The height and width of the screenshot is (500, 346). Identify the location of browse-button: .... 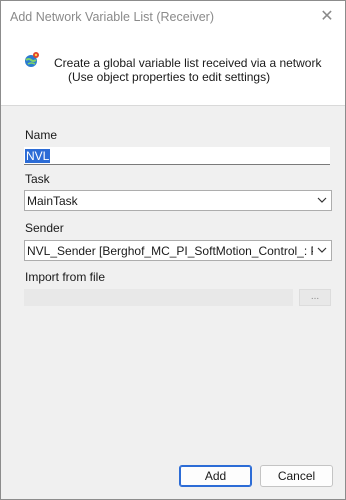
(315, 297).